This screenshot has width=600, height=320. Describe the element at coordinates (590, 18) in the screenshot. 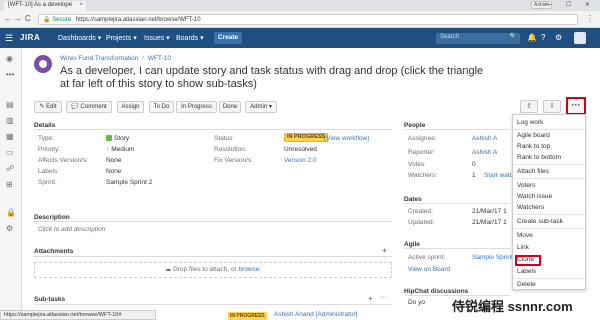

I see `browser-menu-icon: ⋮` at that location.